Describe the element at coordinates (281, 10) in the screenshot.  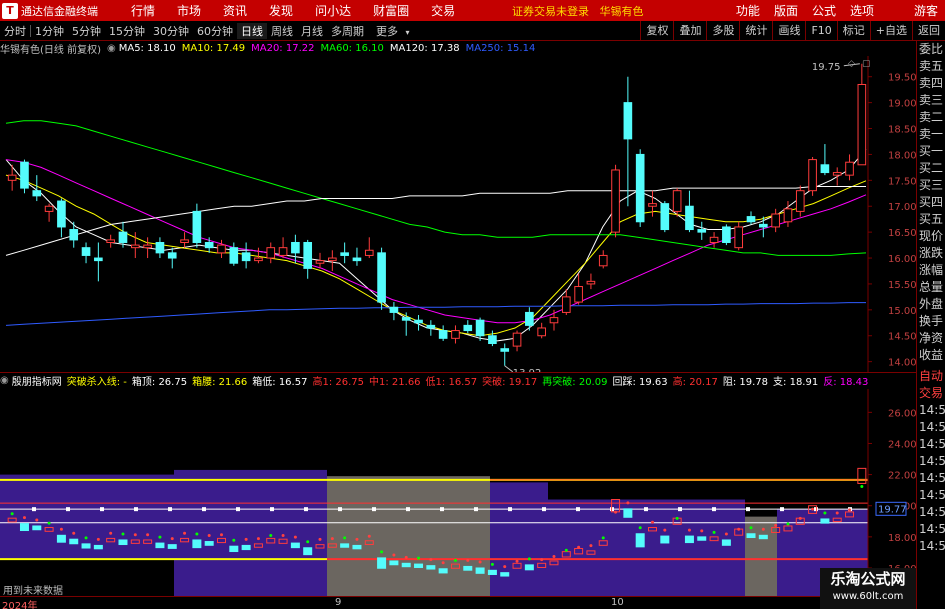
I see `menu-discover: 发现` at that location.